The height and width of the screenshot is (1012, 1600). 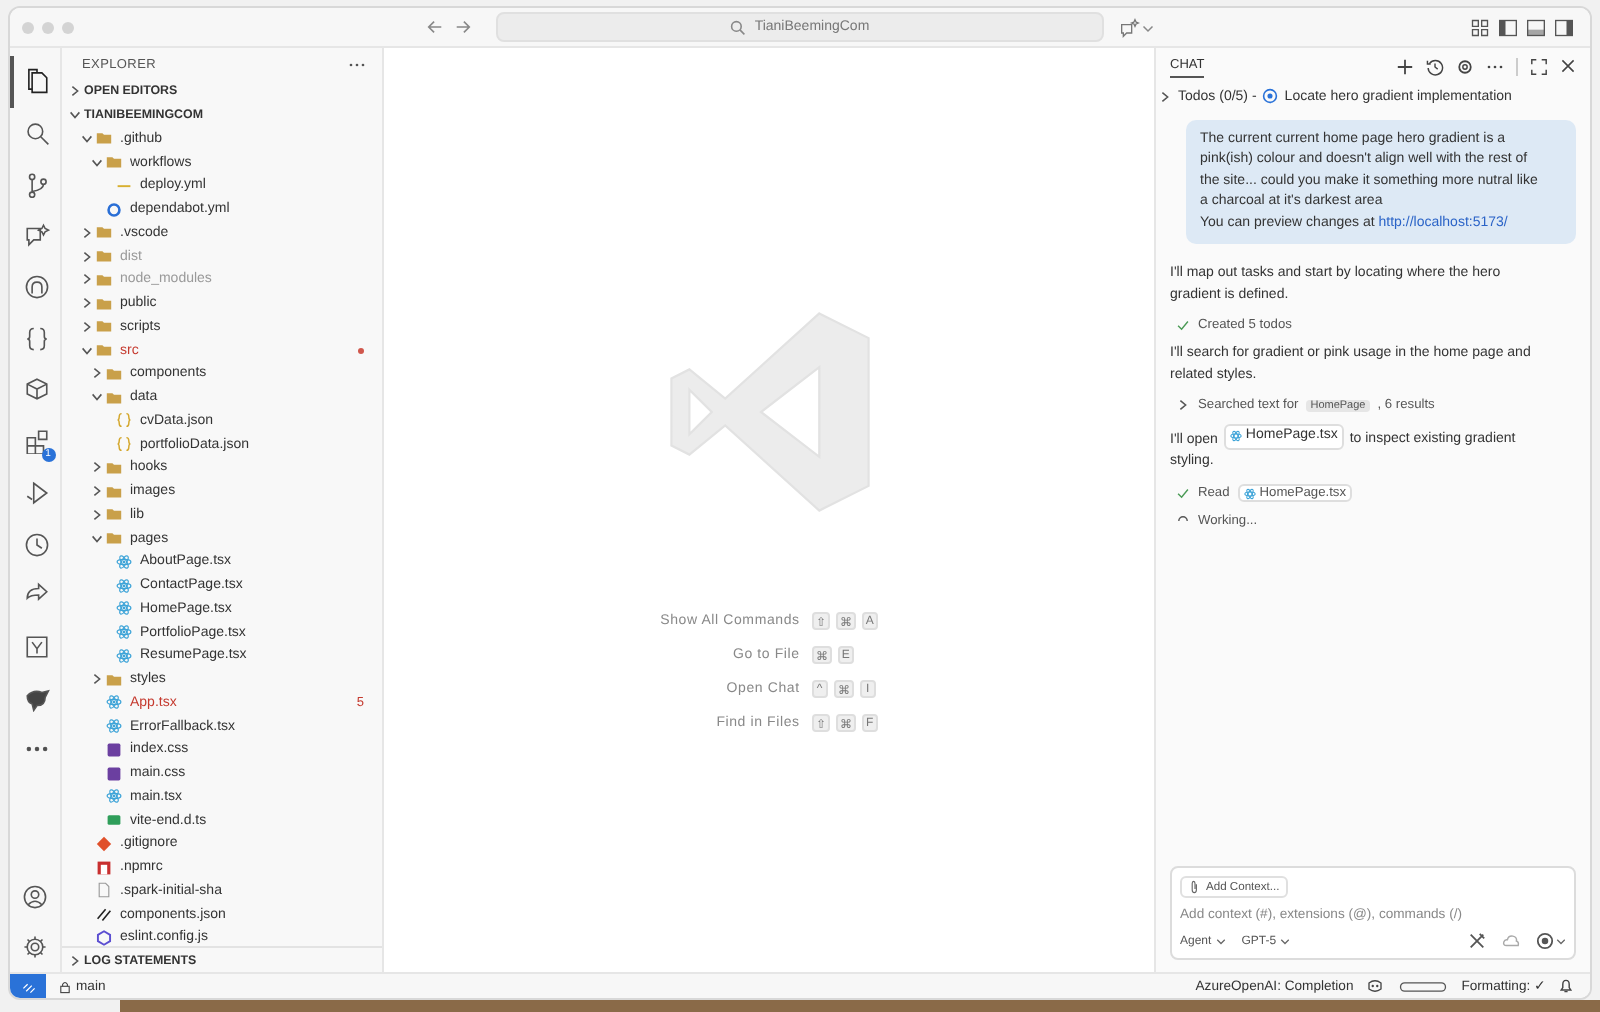 I want to click on cube-icon, so click(x=37, y=389).